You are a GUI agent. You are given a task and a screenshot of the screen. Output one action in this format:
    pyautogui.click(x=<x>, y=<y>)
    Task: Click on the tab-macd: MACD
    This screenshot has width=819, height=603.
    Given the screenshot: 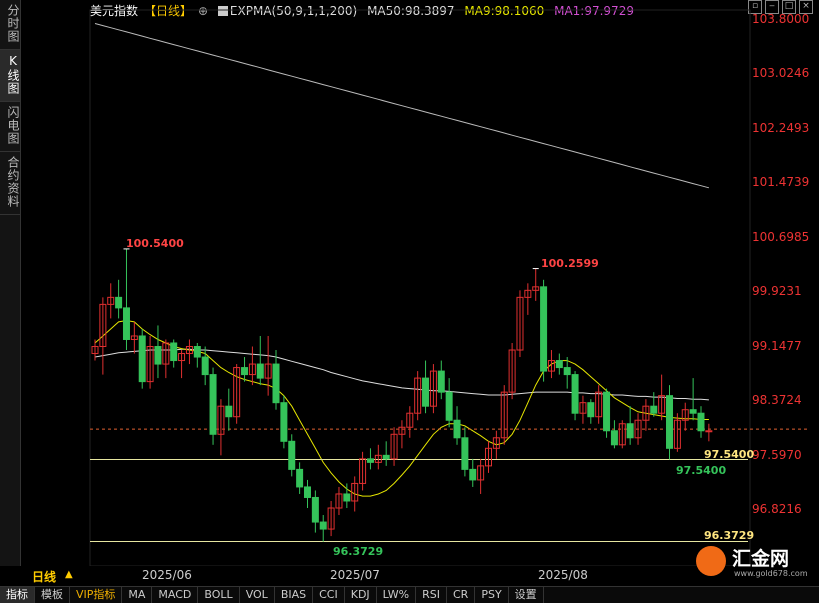 What is the action you would take?
    pyautogui.click(x=175, y=595)
    